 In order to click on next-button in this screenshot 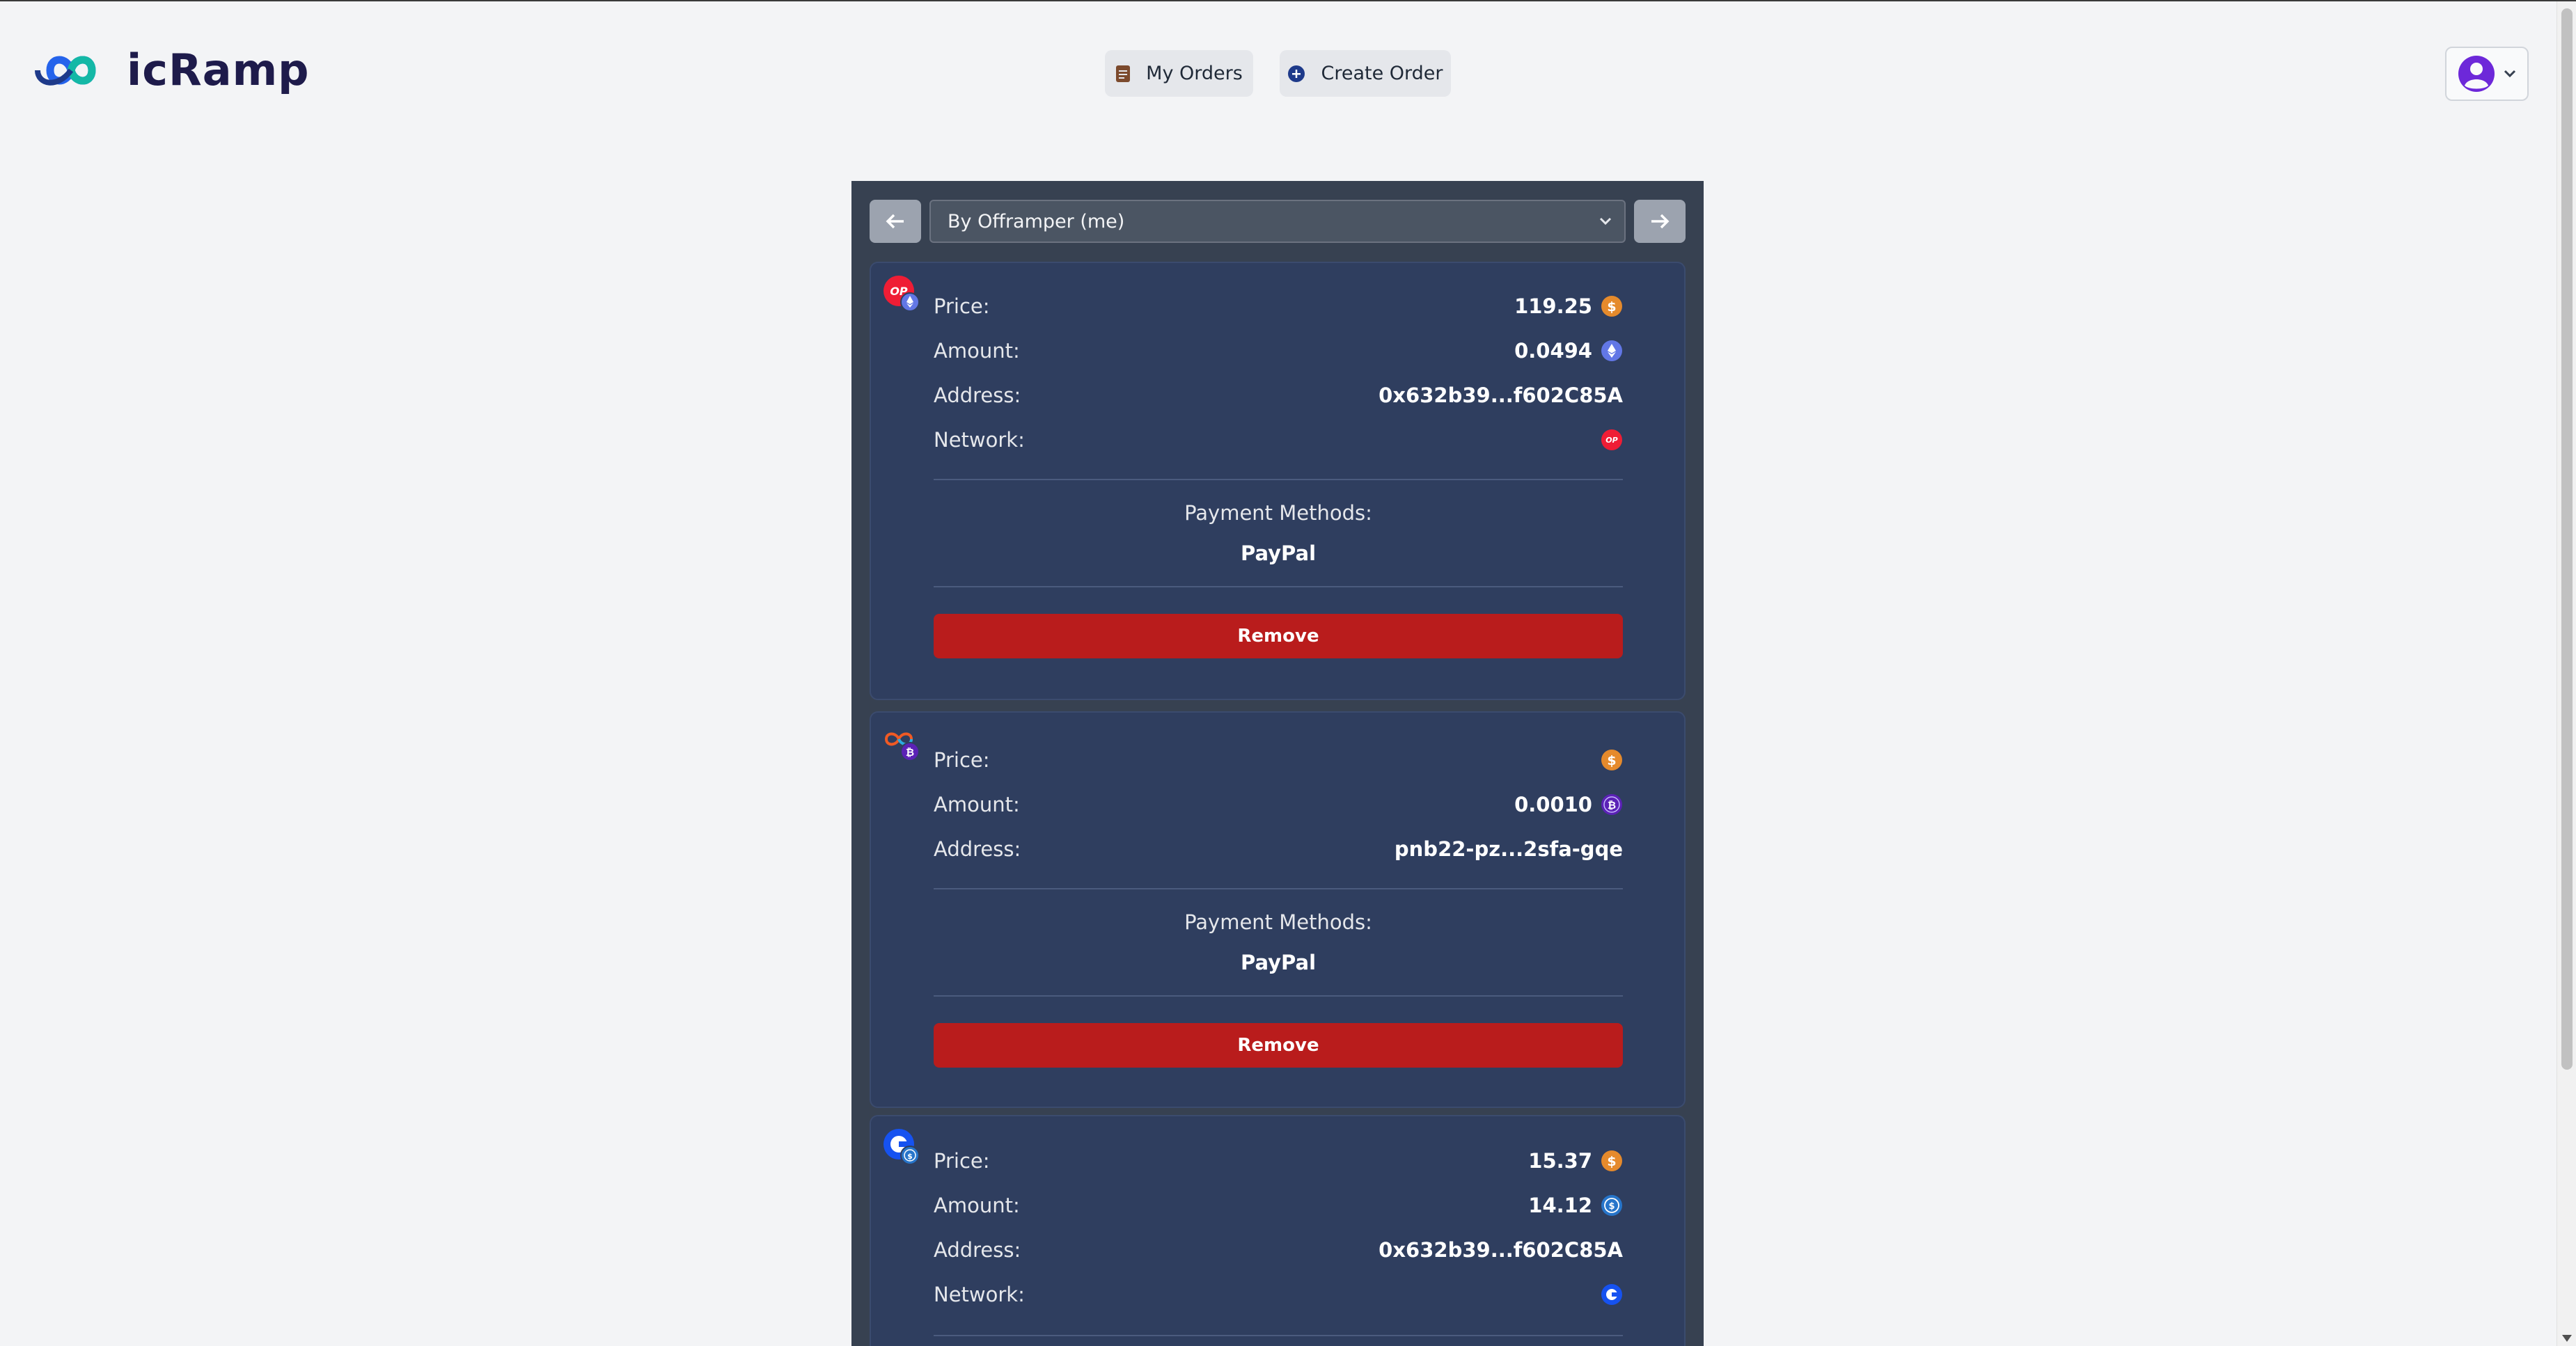, I will do `click(1660, 221)`.